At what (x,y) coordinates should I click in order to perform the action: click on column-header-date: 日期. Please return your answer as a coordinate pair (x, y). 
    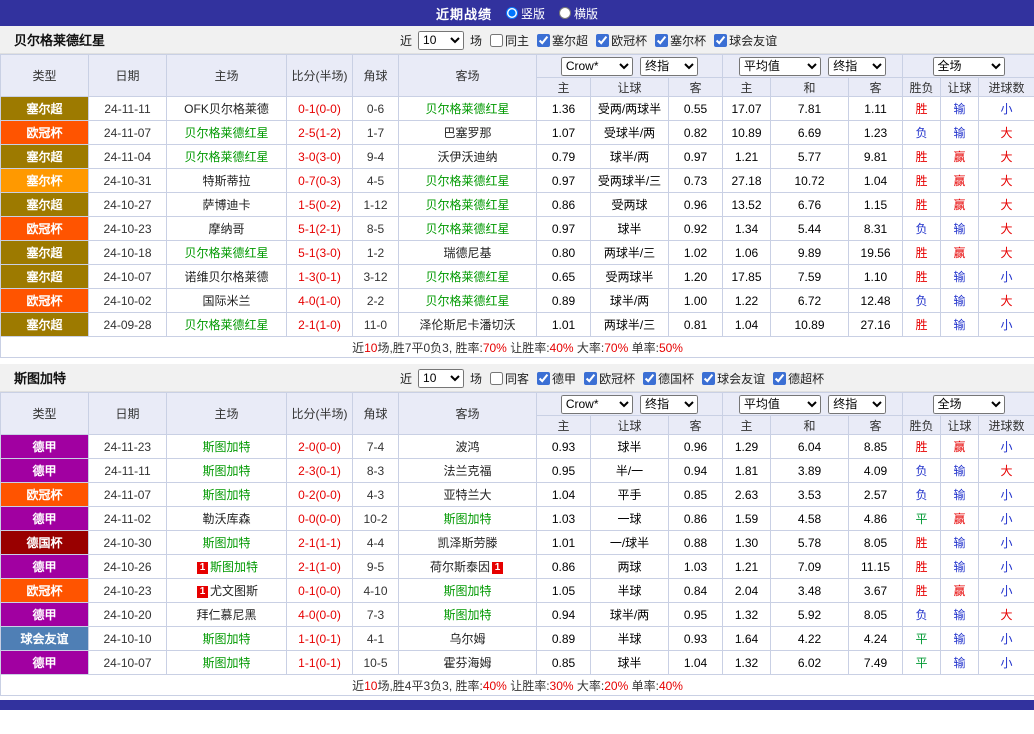
    Looking at the image, I should click on (127, 75).